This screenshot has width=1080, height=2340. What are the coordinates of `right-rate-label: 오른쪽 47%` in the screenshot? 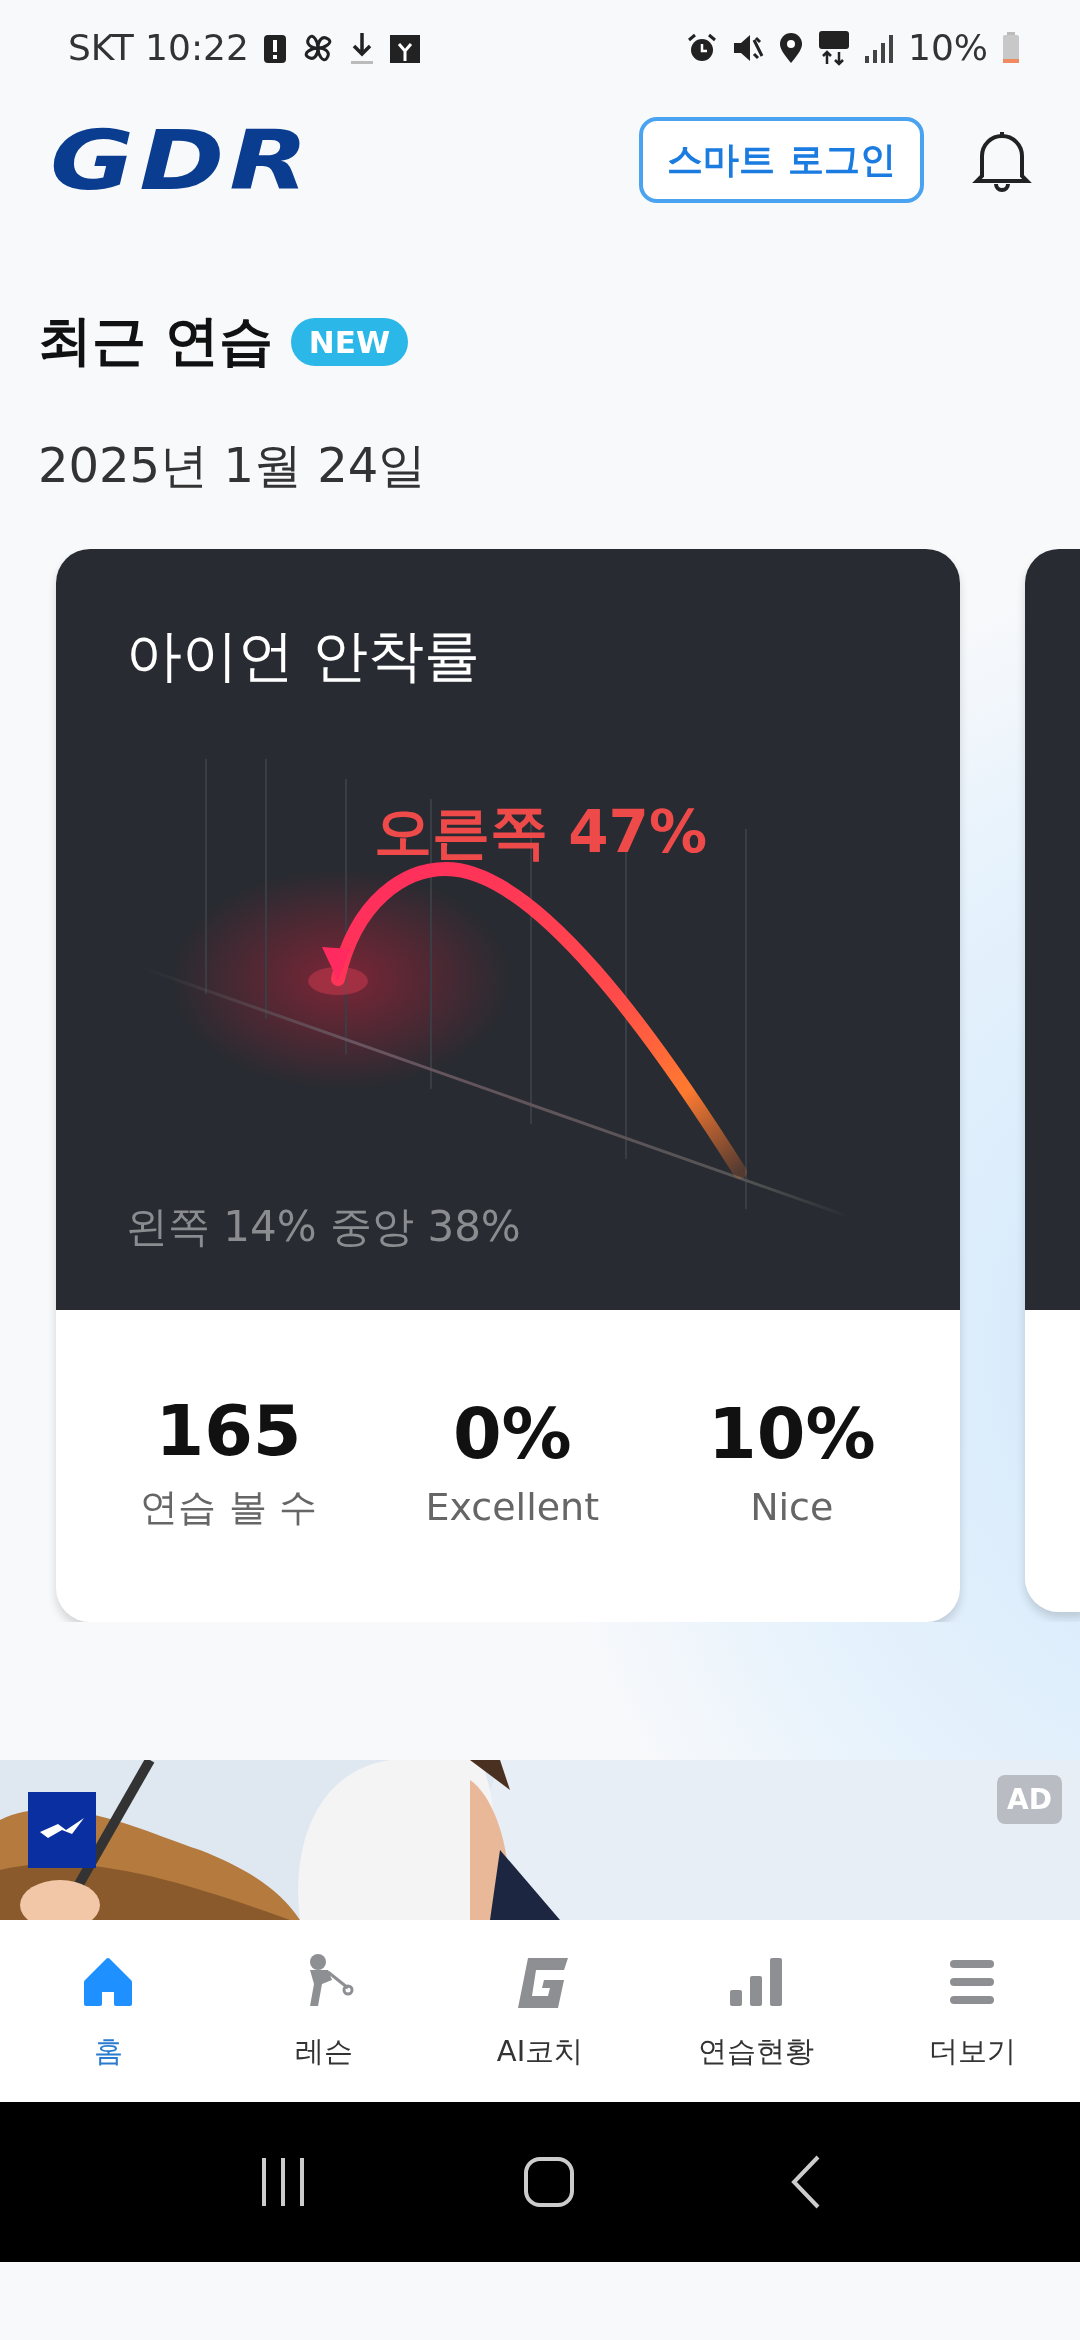 It's located at (541, 832).